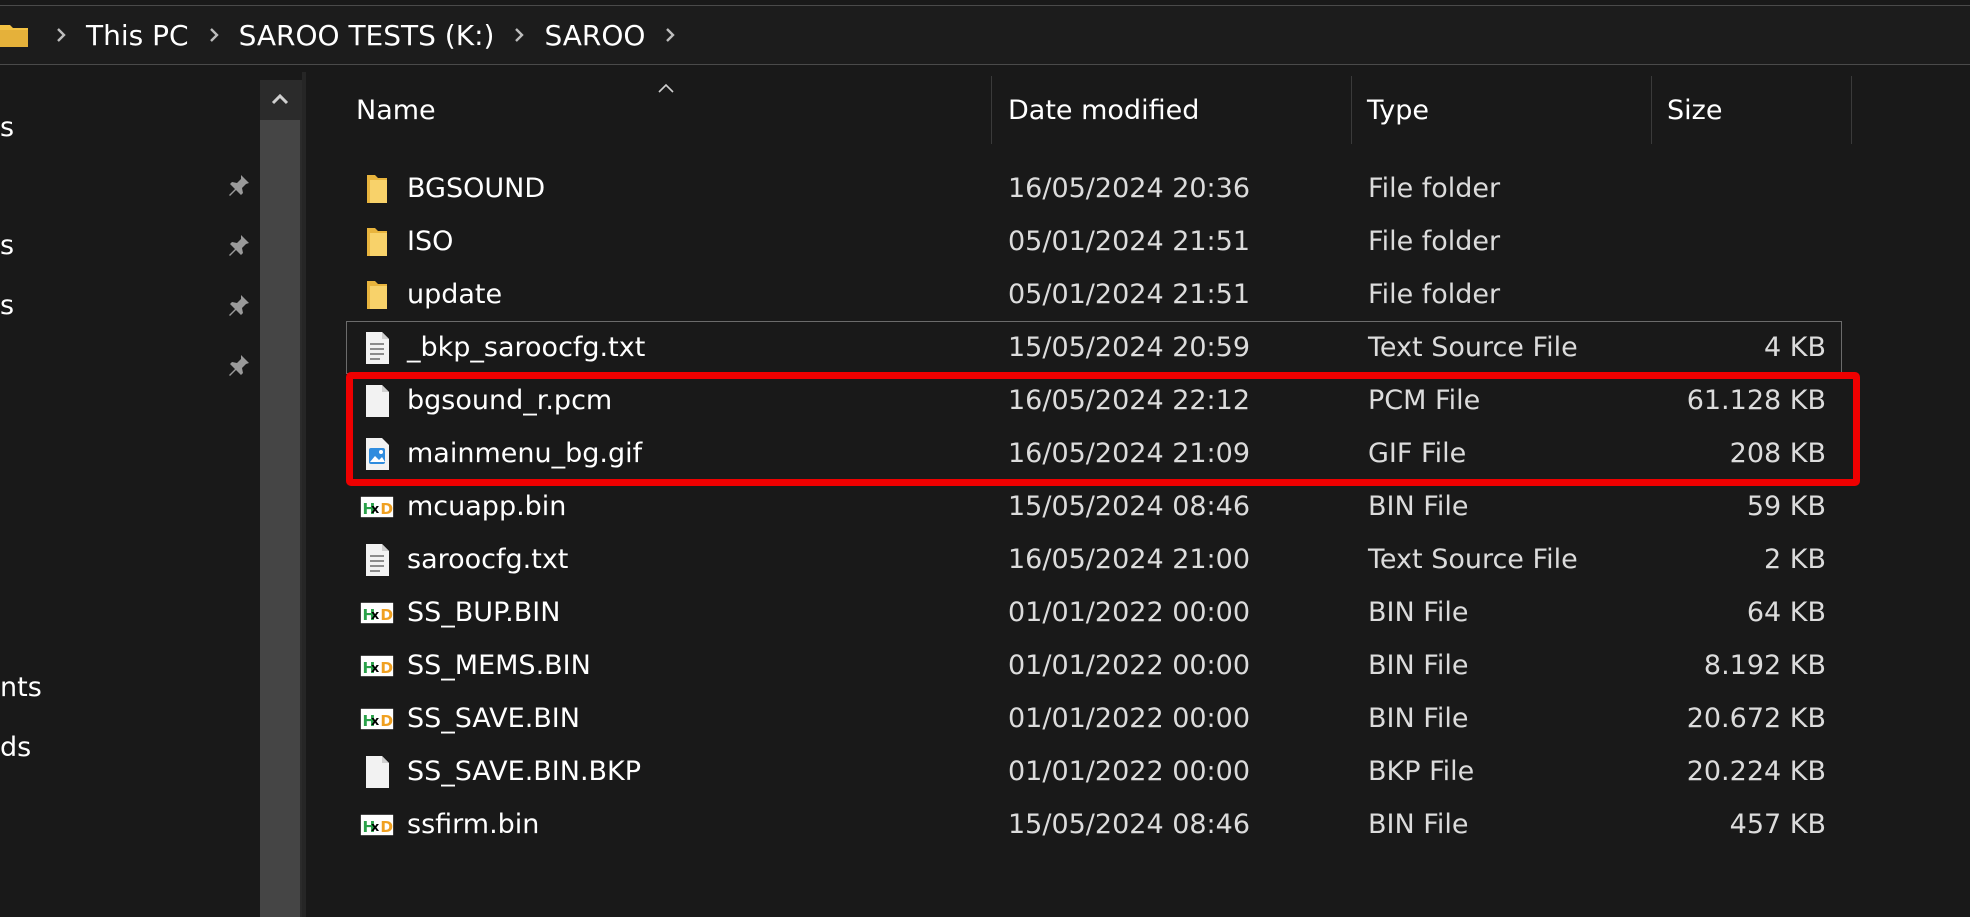 Image resolution: width=1970 pixels, height=917 pixels. I want to click on image-file-icon, so click(377, 453).